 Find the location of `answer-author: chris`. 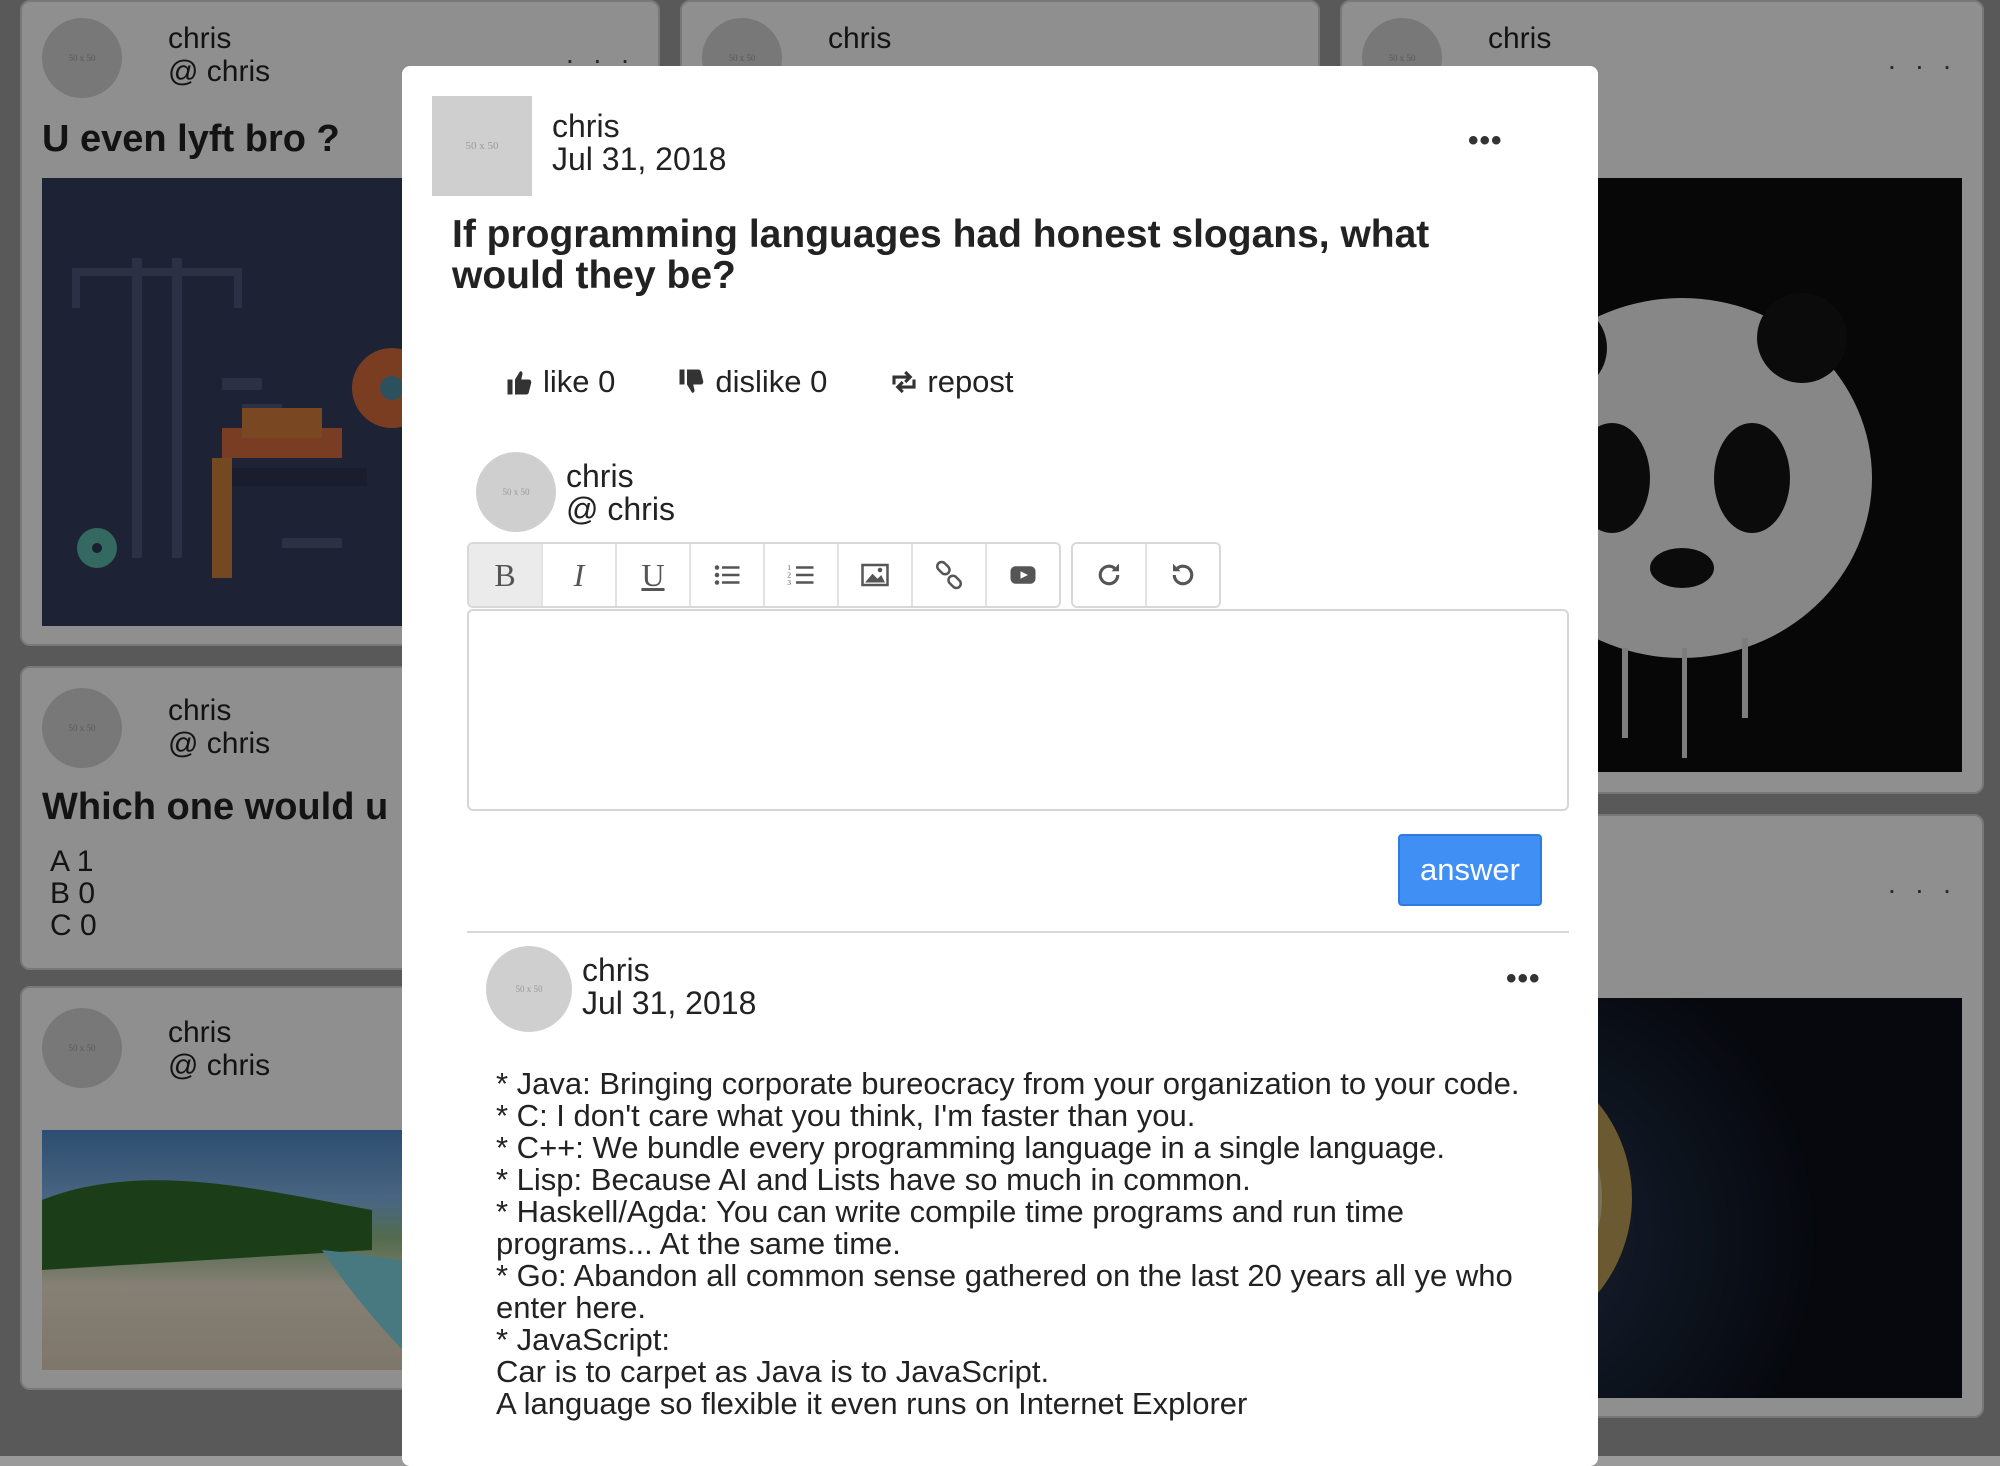

answer-author: chris is located at coordinates (616, 970).